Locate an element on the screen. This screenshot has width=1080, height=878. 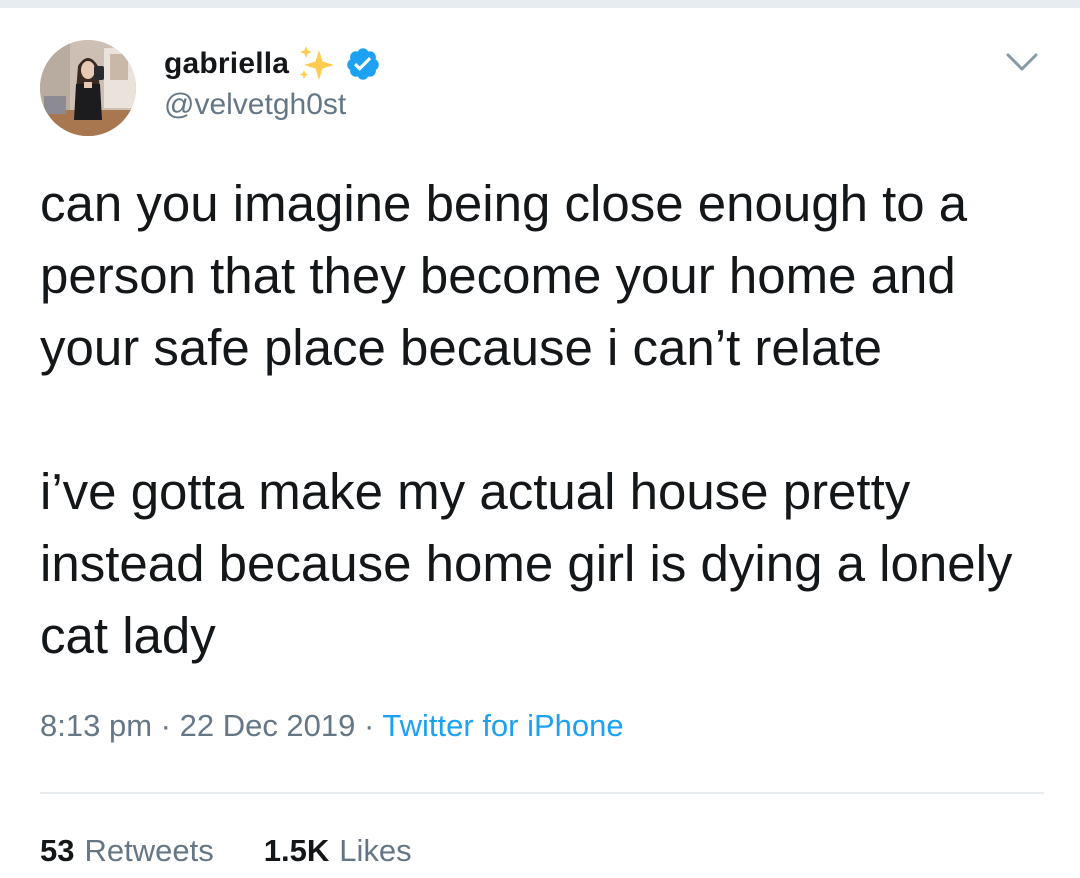
divider is located at coordinates (542, 793).